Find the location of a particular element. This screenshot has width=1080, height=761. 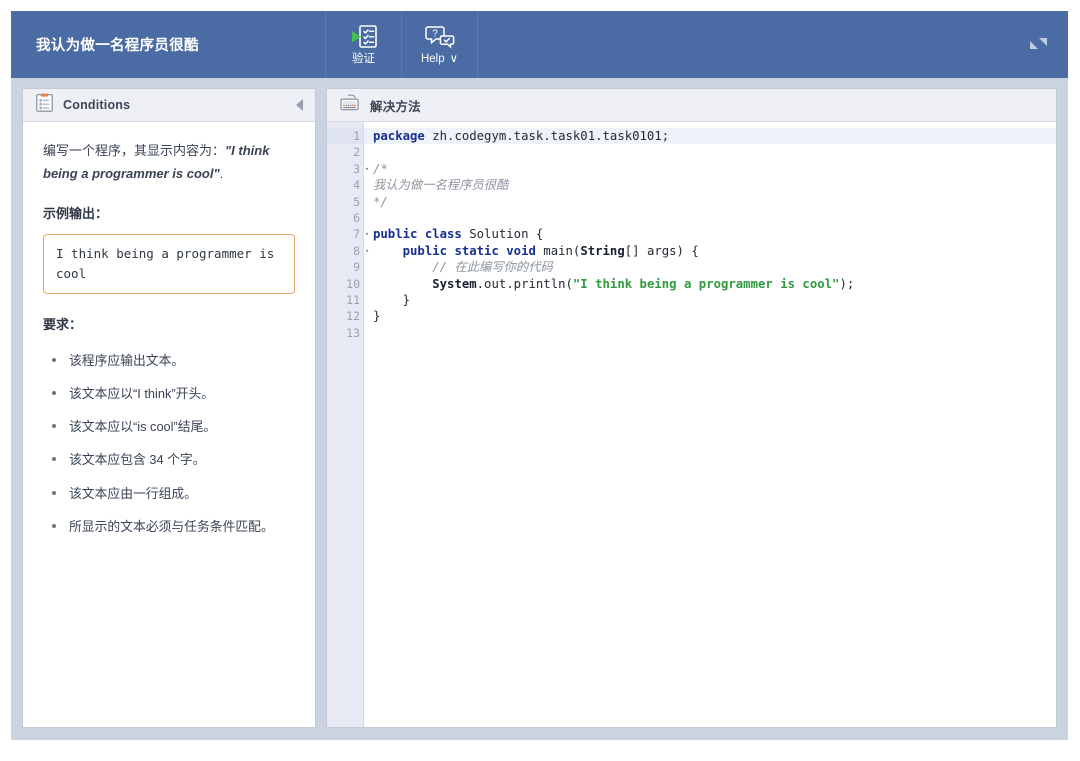

line-number: 8 ▾ is located at coordinates (361, 250).